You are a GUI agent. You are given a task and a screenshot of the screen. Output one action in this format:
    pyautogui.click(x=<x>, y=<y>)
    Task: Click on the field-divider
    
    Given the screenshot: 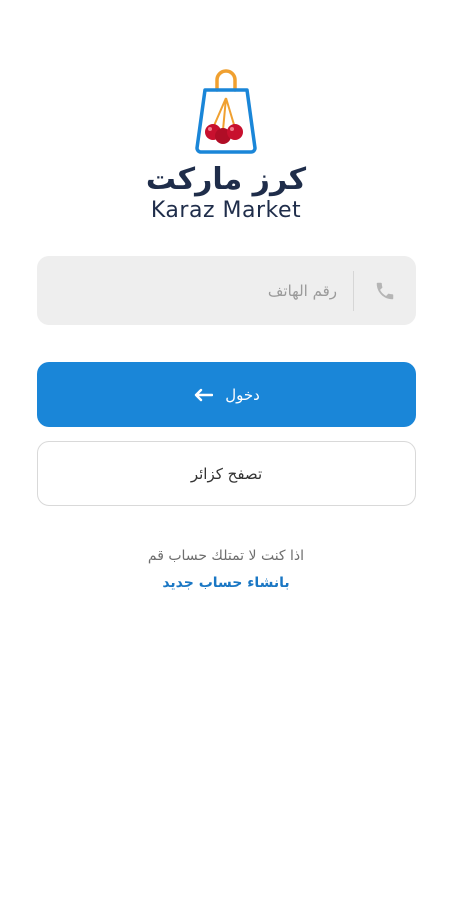 What is the action you would take?
    pyautogui.click(x=353, y=290)
    